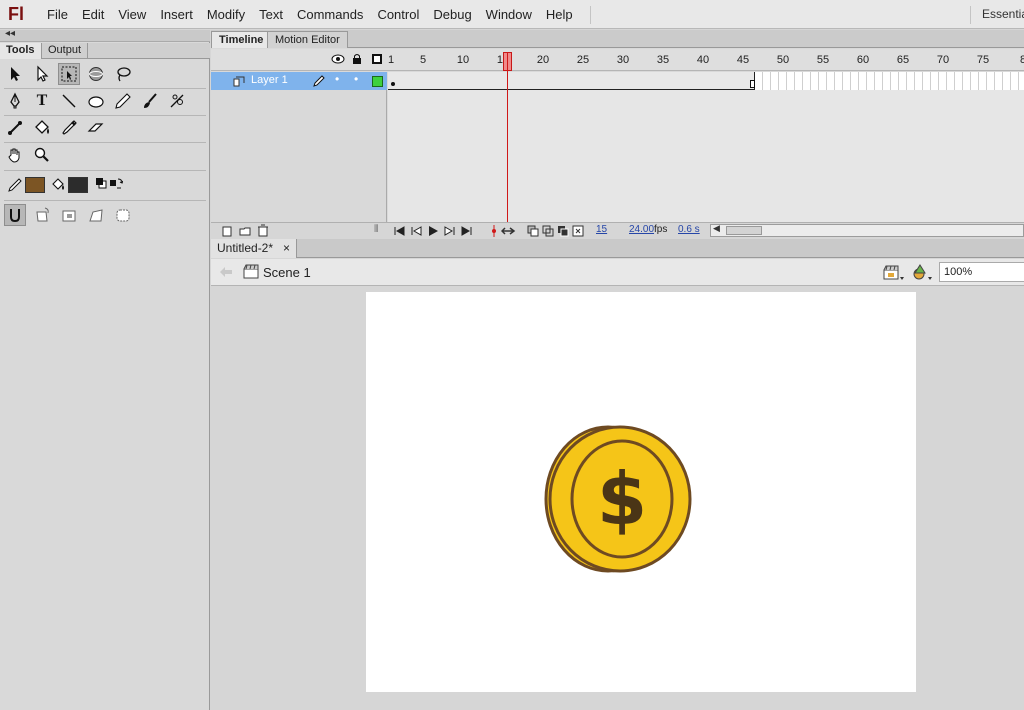 The width and height of the screenshot is (1024, 710). Describe the element at coordinates (376, 229) in the screenshot. I see `splitter-icon: ⦀` at that location.